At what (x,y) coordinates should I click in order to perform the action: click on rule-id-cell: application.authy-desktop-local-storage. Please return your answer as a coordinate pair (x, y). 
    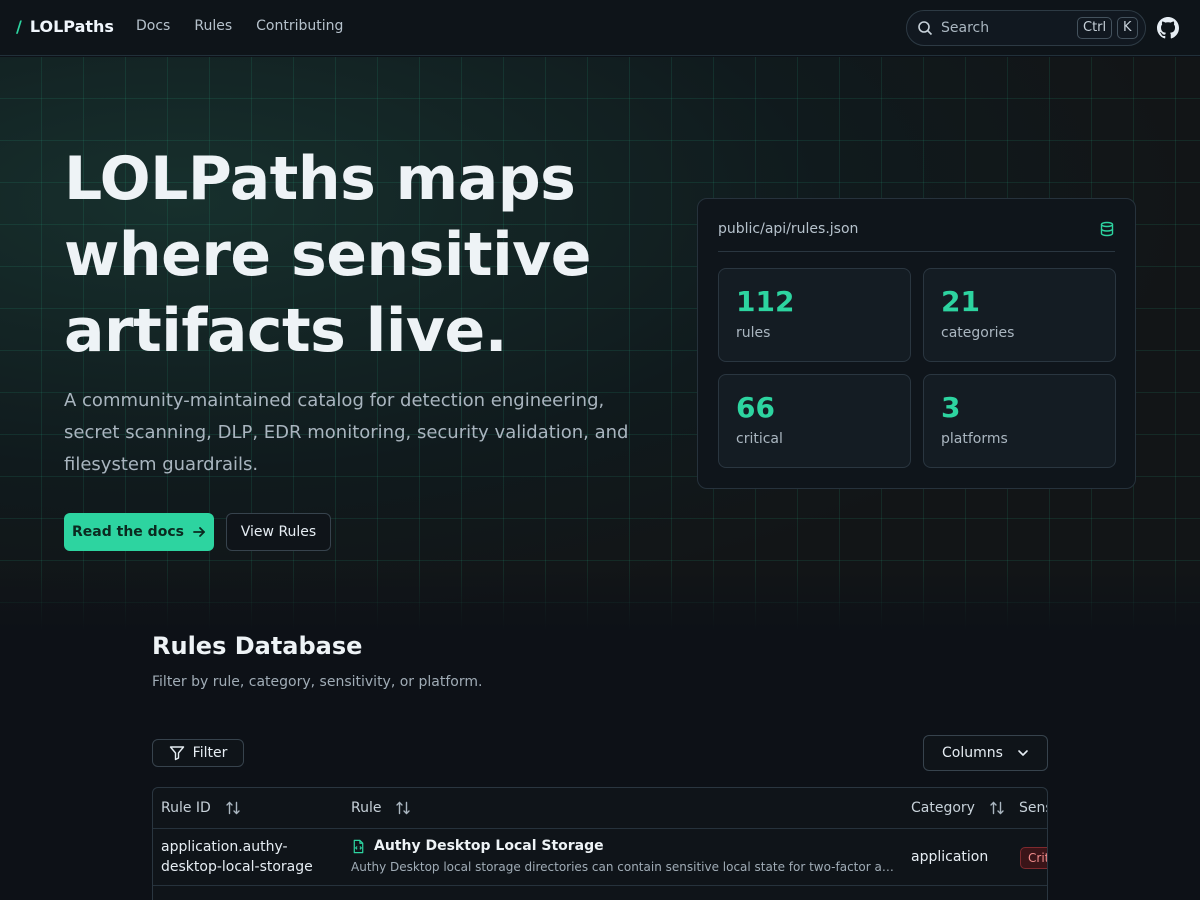
    Looking at the image, I should click on (237, 857).